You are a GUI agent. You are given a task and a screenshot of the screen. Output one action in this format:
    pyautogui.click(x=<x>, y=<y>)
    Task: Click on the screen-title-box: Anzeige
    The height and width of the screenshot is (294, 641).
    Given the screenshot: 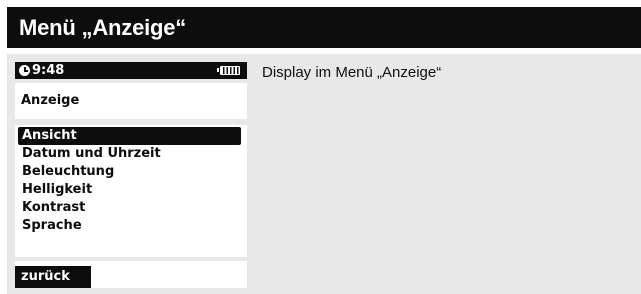 What is the action you would take?
    pyautogui.click(x=131, y=101)
    